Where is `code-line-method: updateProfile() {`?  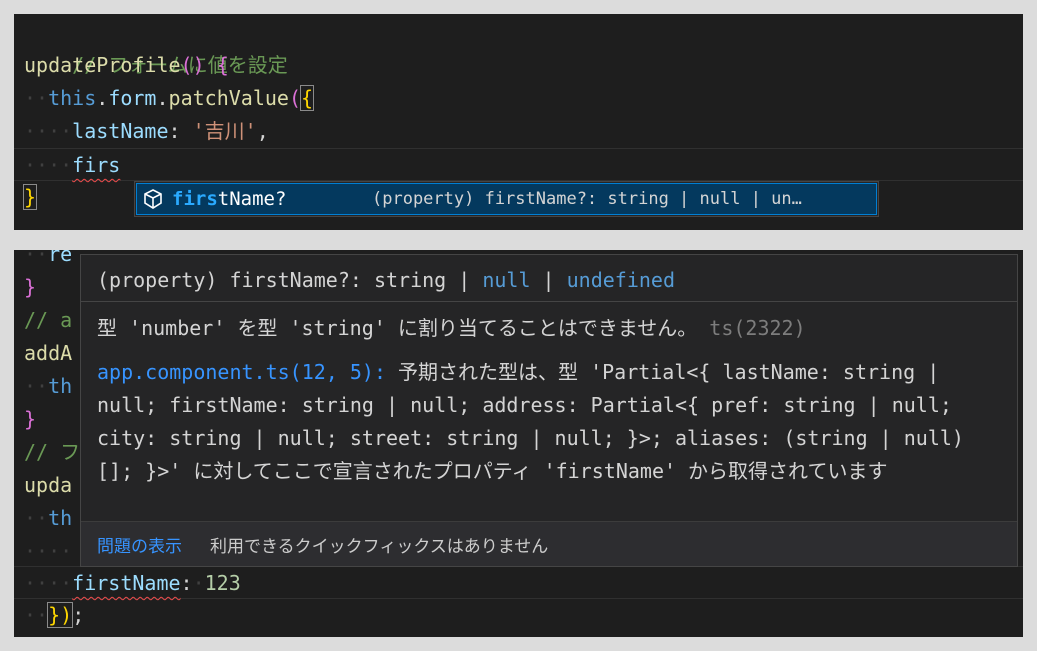 code-line-method: updateProfile() { is located at coordinates (126, 65).